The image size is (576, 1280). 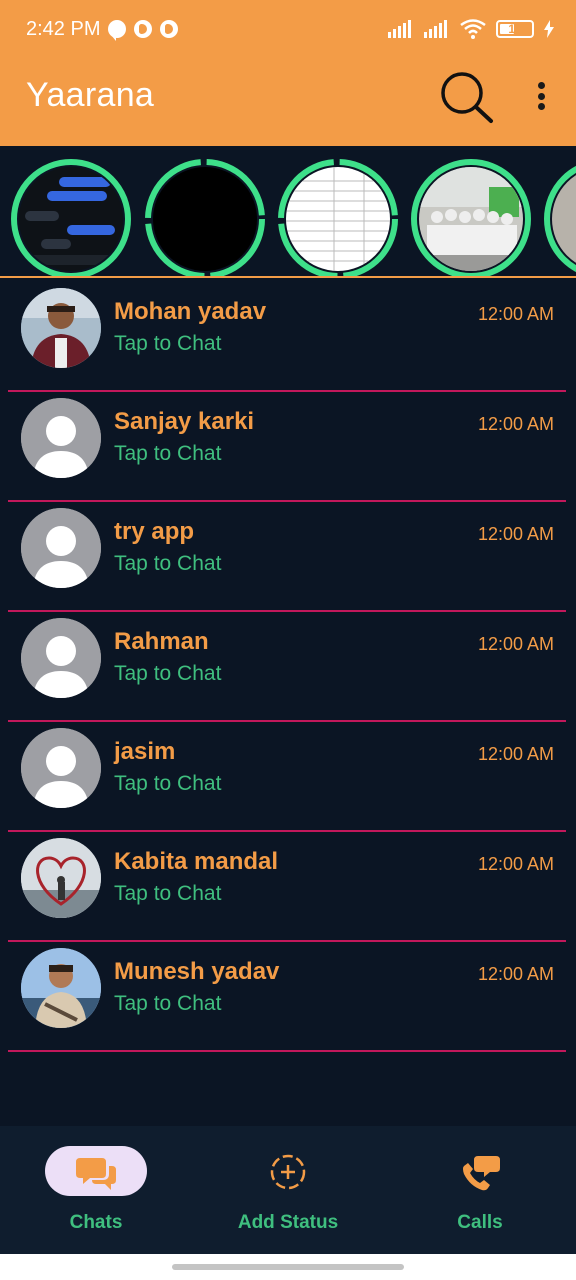 What do you see at coordinates (481, 1173) in the screenshot?
I see `calls-icon` at bounding box center [481, 1173].